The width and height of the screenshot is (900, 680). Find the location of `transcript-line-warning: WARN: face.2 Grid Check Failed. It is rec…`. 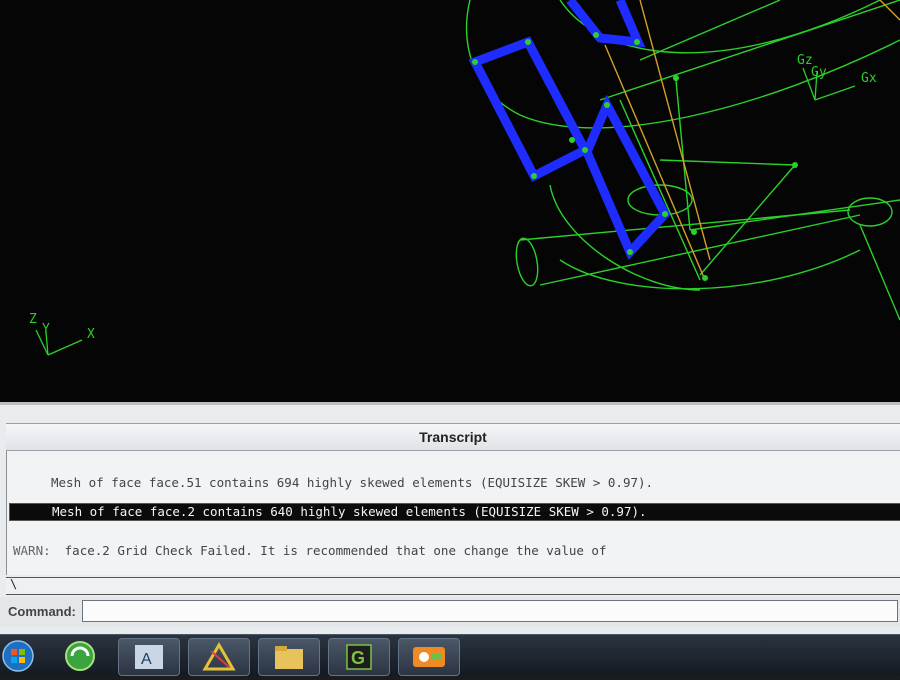

transcript-line-warning: WARN: face.2 Grid Check Failed. It is rec… is located at coordinates (453, 550).